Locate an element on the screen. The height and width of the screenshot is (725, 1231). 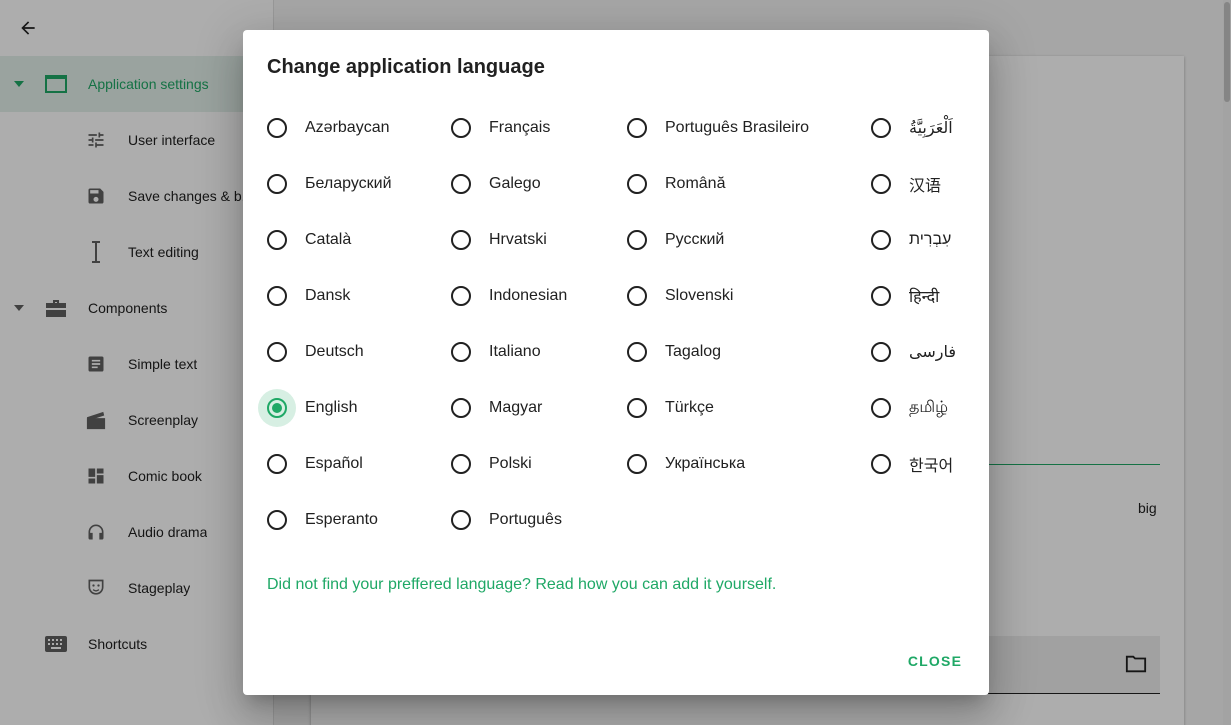
language-option: Türkçe is located at coordinates (670, 408).